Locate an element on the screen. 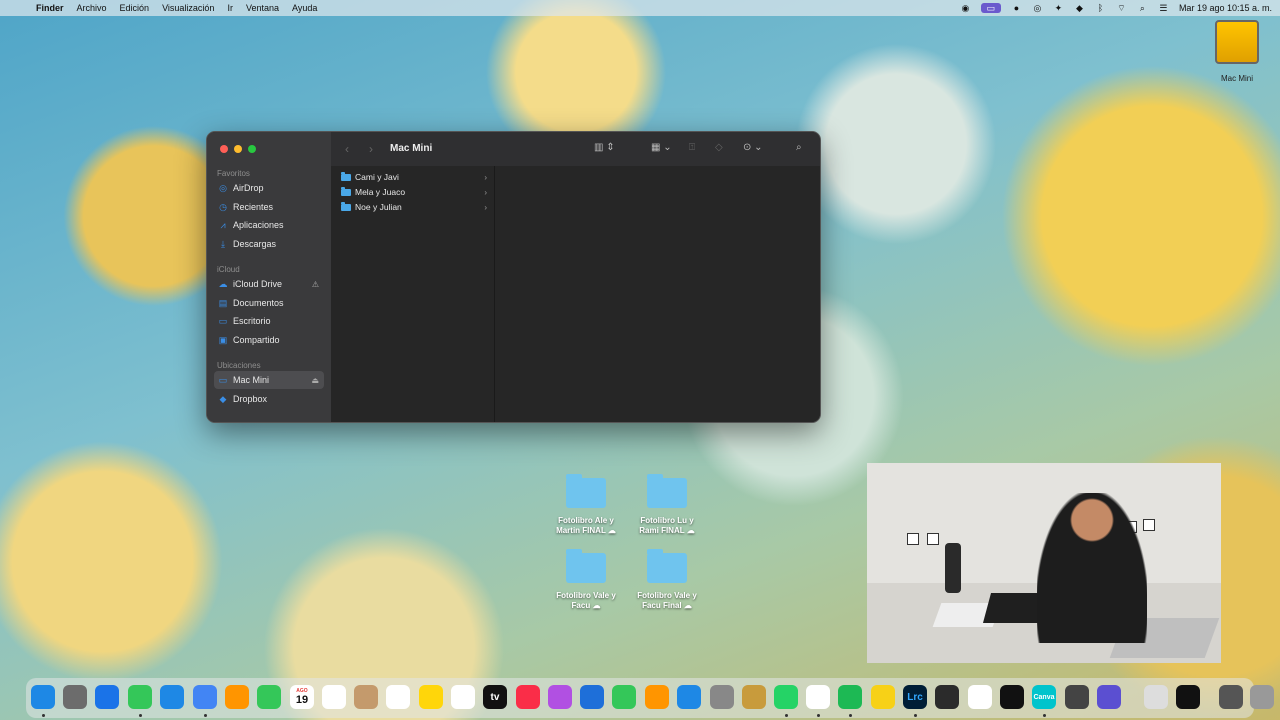  sidebar-item-label: Dropbox is located at coordinates (250, 399).